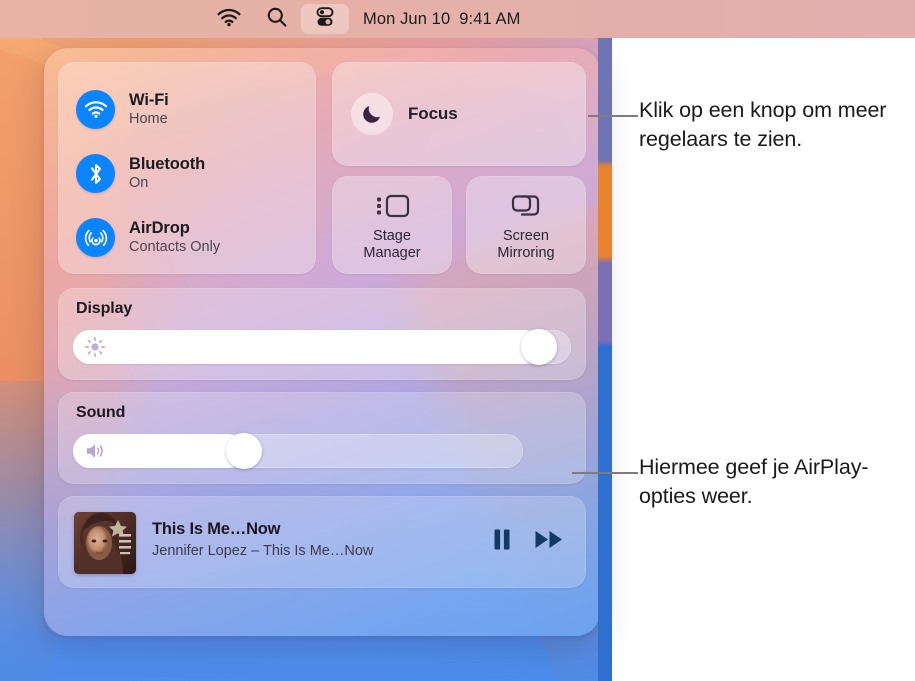 This screenshot has width=915, height=681. What do you see at coordinates (404, 114) in the screenshot?
I see `focus-tile-content: Focus` at bounding box center [404, 114].